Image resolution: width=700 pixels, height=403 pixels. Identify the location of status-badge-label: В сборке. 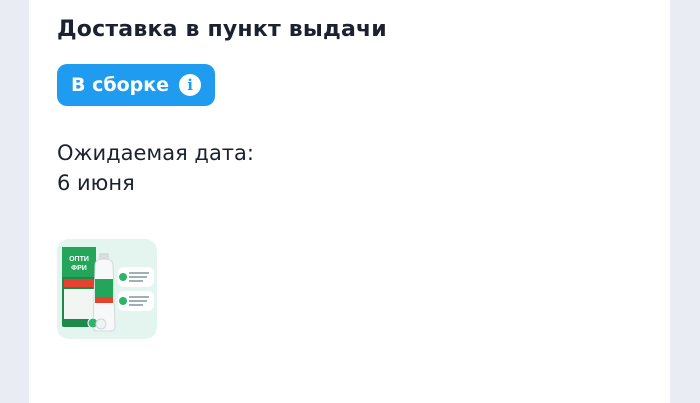
(120, 85).